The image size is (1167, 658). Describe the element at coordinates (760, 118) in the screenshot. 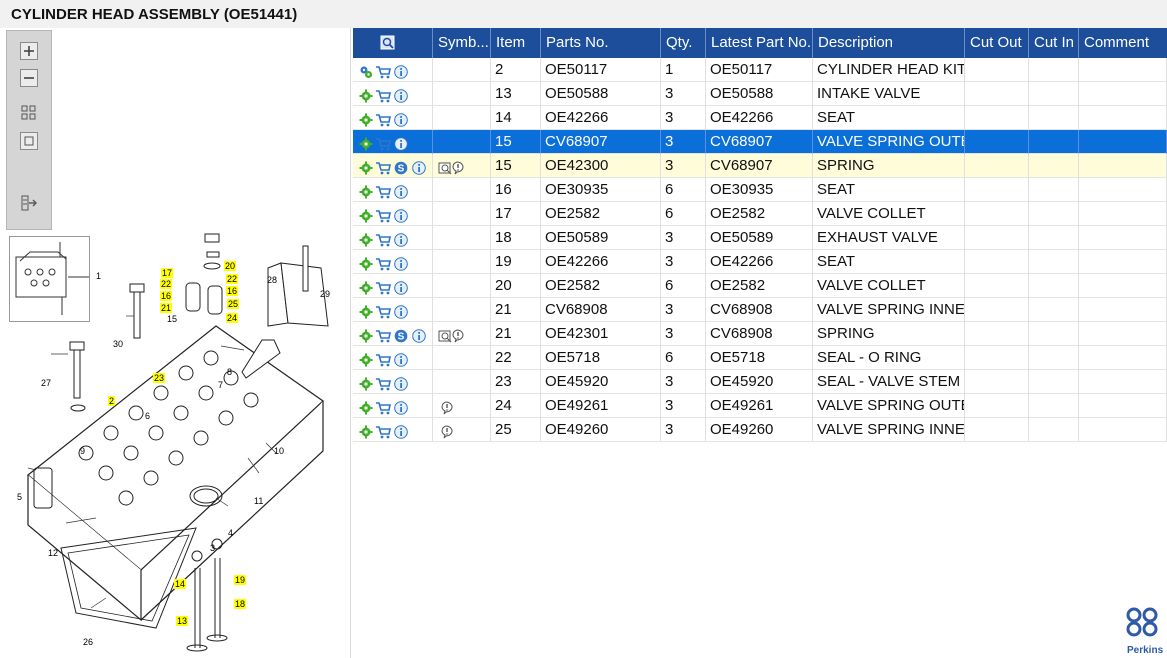

I see `table-row: 14 OE42266 3 OE42266 SEAT` at that location.